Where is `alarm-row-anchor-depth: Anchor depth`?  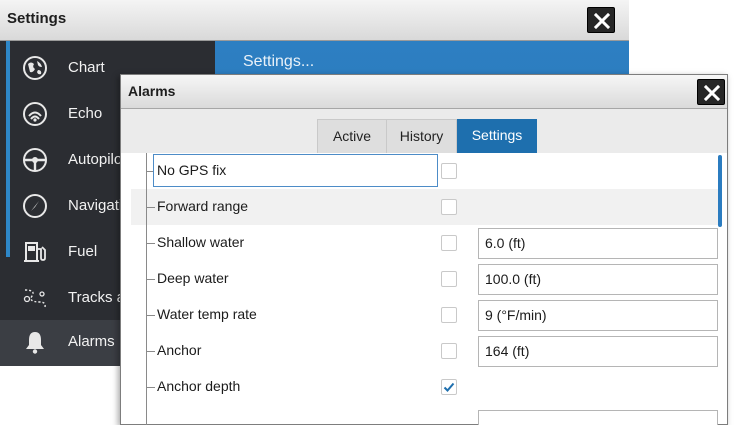 alarm-row-anchor-depth: Anchor depth is located at coordinates (425, 387).